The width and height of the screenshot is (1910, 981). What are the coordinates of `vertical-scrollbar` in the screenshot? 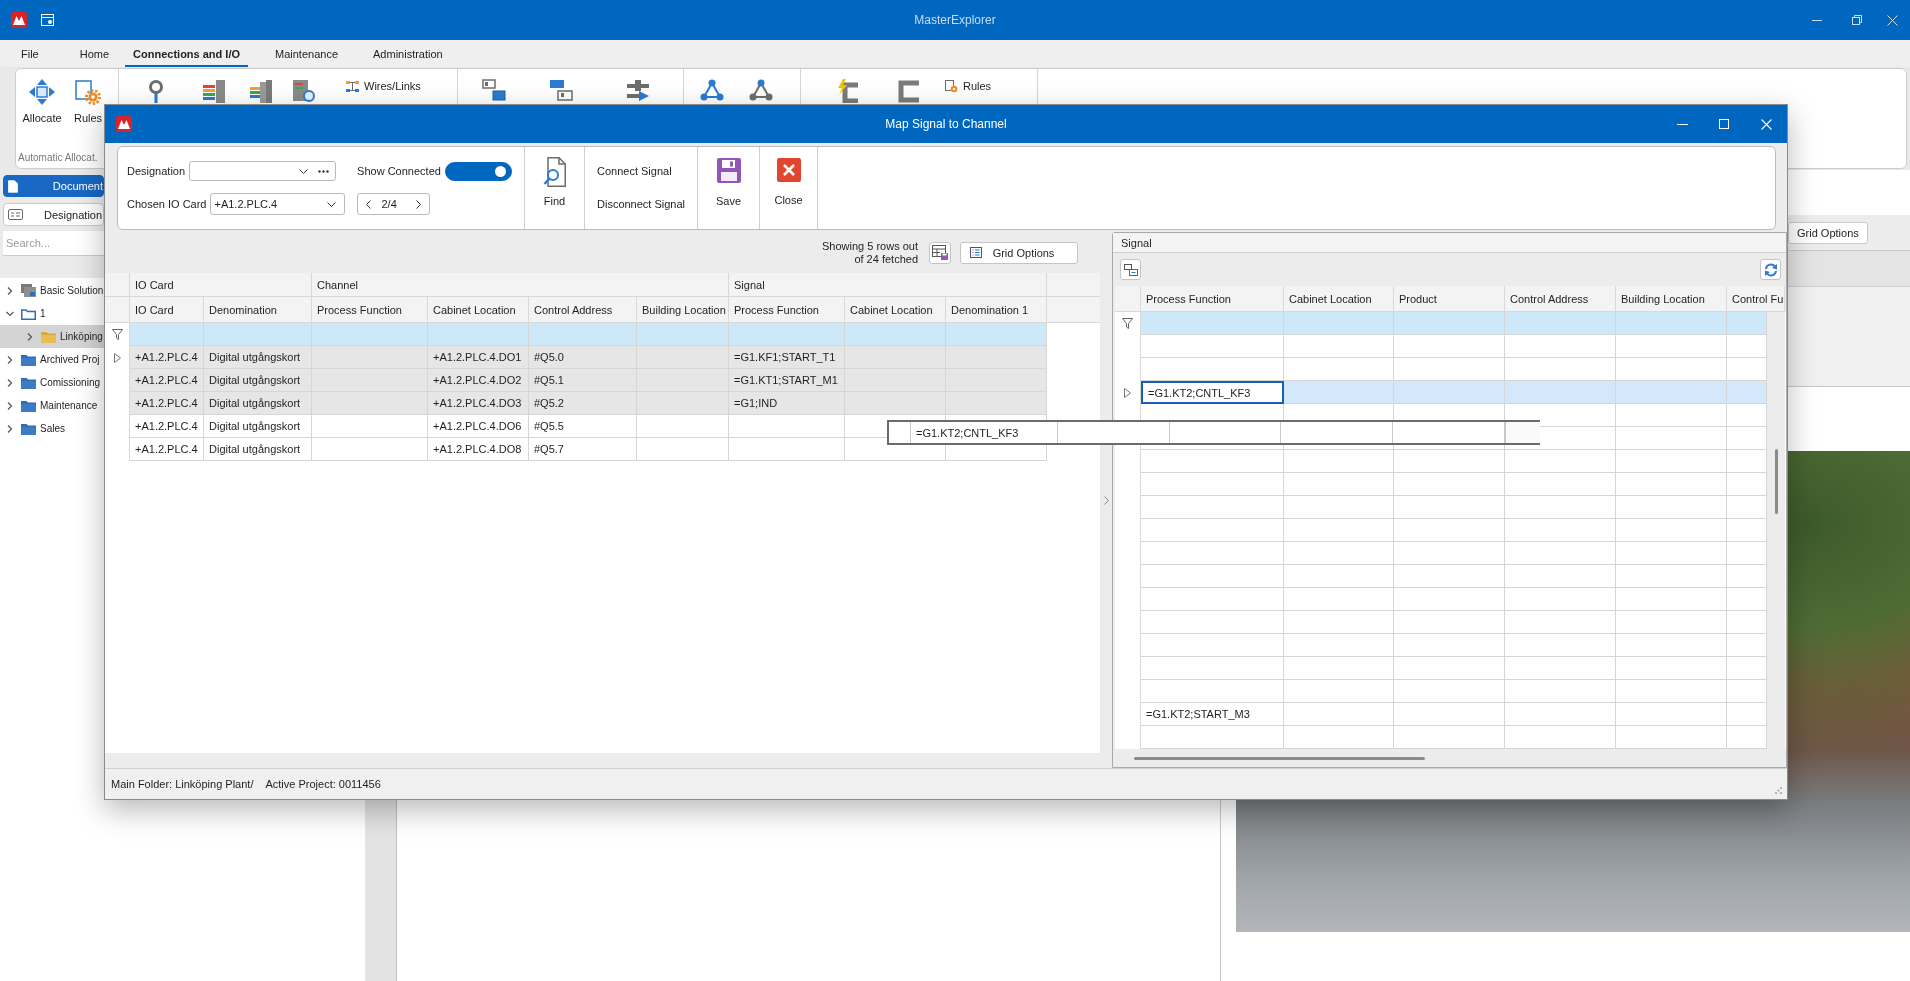 It's located at (1776, 530).